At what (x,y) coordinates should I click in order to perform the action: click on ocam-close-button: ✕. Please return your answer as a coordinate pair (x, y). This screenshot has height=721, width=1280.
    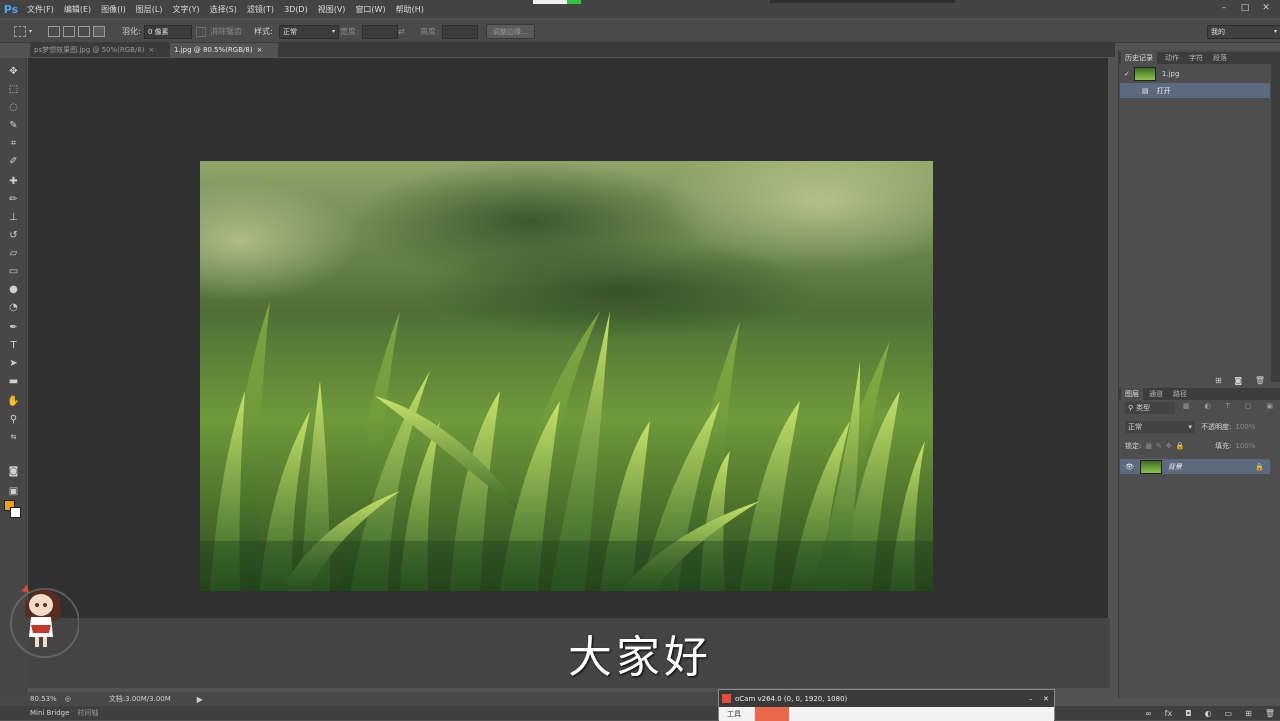
    Looking at the image, I should click on (1046, 699).